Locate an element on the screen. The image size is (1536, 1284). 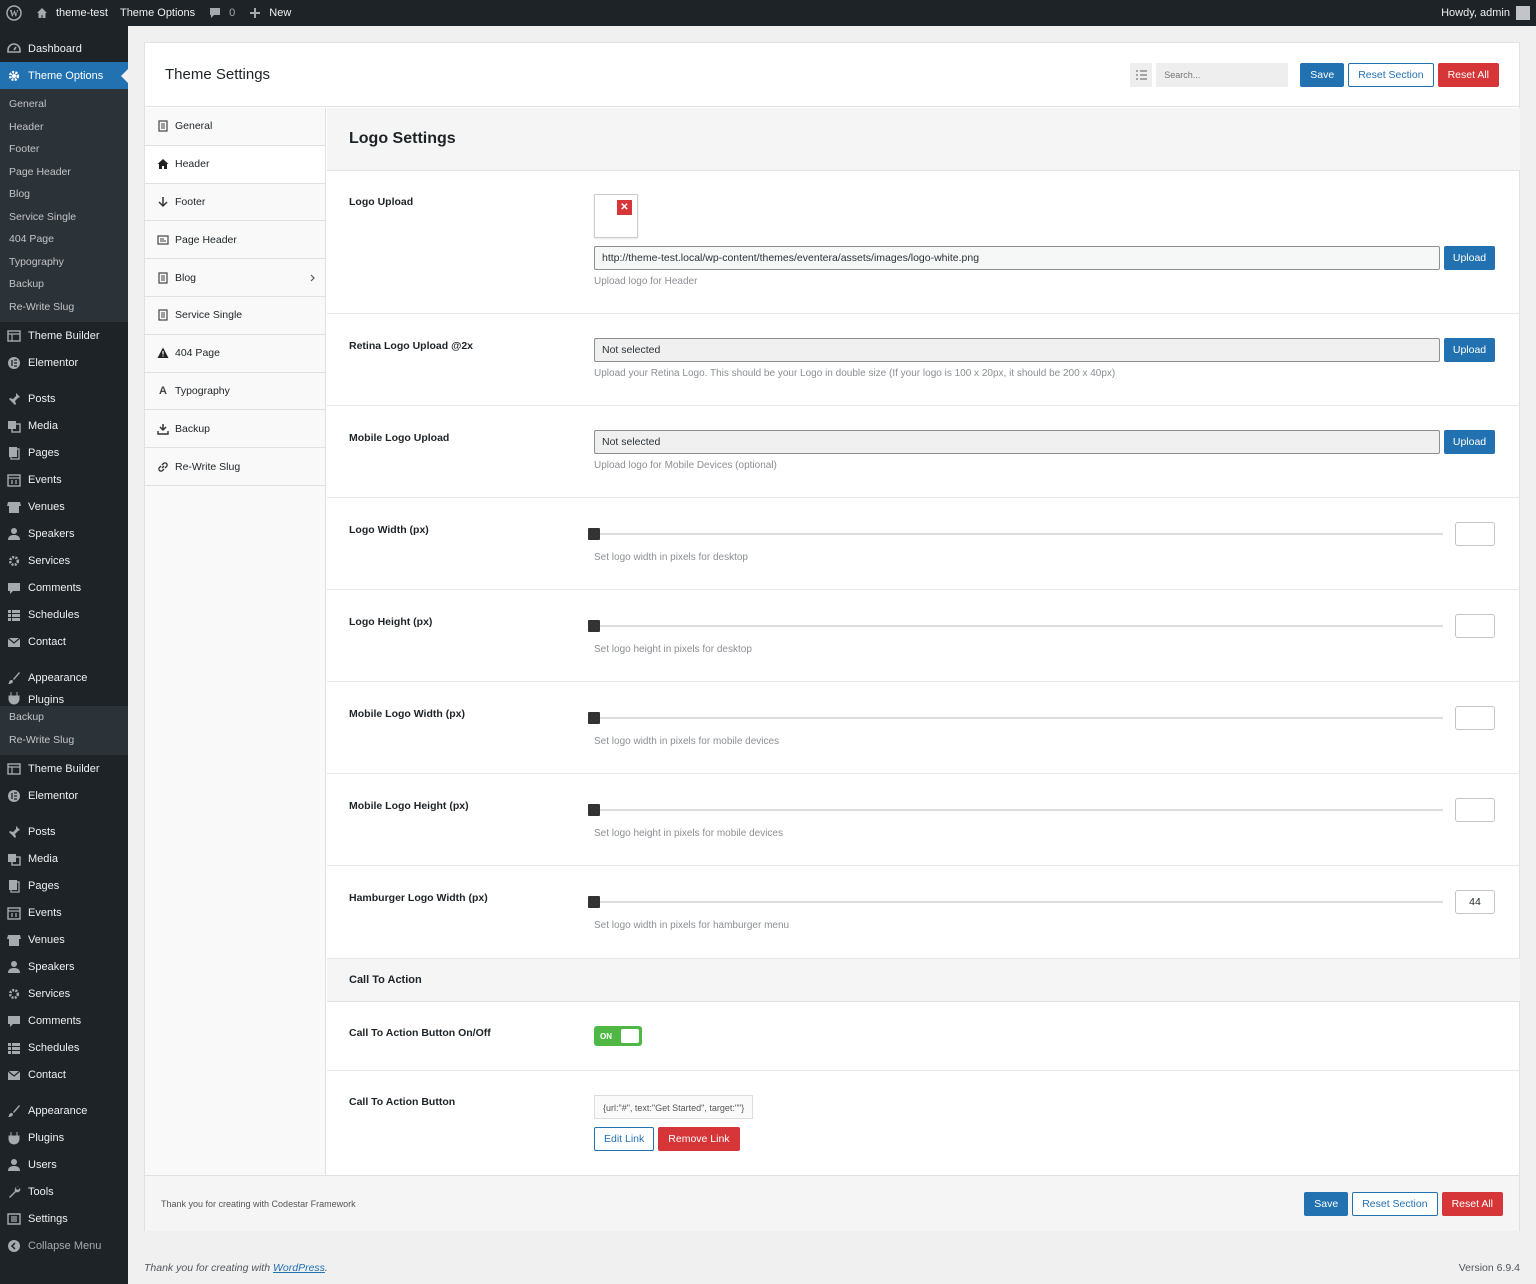
wordpress-logo-icon: W is located at coordinates (14, 13).